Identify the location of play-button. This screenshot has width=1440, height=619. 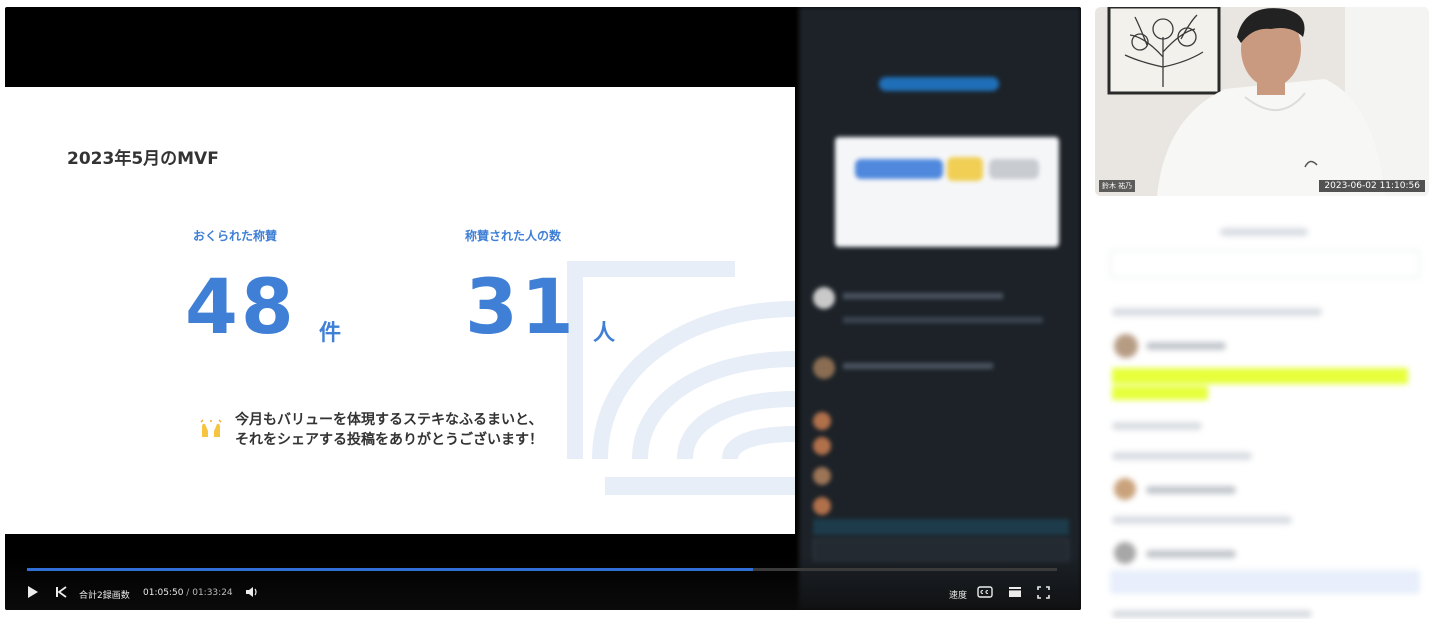
(33, 592).